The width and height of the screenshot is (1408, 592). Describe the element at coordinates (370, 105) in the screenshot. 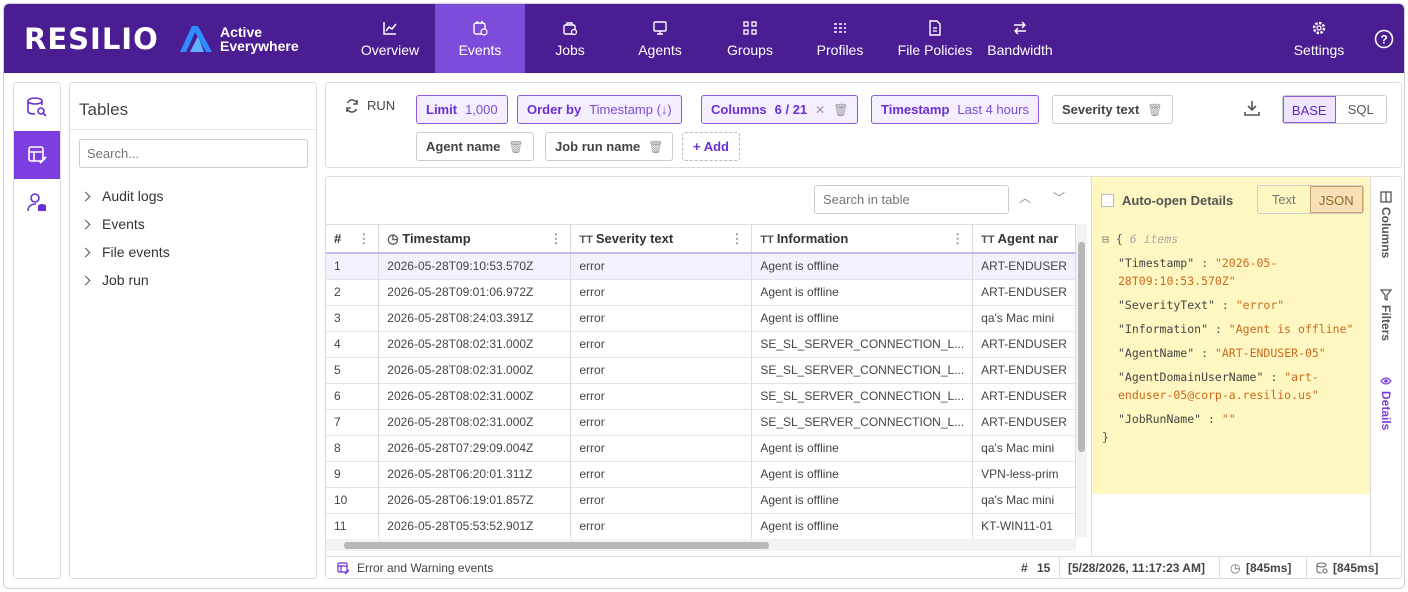

I see `run-button: RUN` at that location.